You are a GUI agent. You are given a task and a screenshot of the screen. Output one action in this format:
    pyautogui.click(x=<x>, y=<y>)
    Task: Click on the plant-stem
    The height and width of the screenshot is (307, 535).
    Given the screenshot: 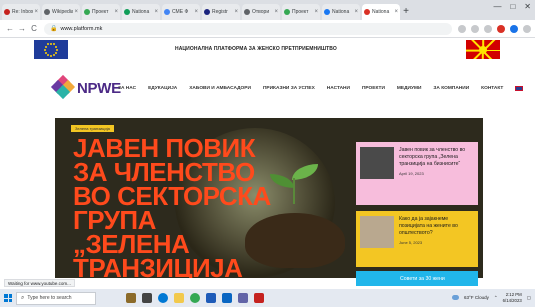 What is the action you would take?
    pyautogui.click(x=294, y=191)
    